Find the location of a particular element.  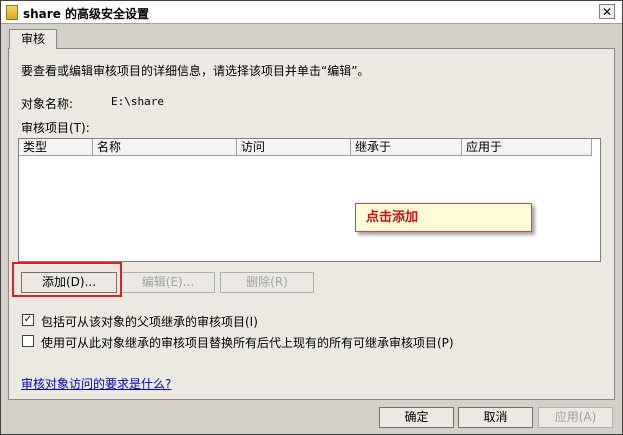

column-header-name: 名称 is located at coordinates (165, 147).